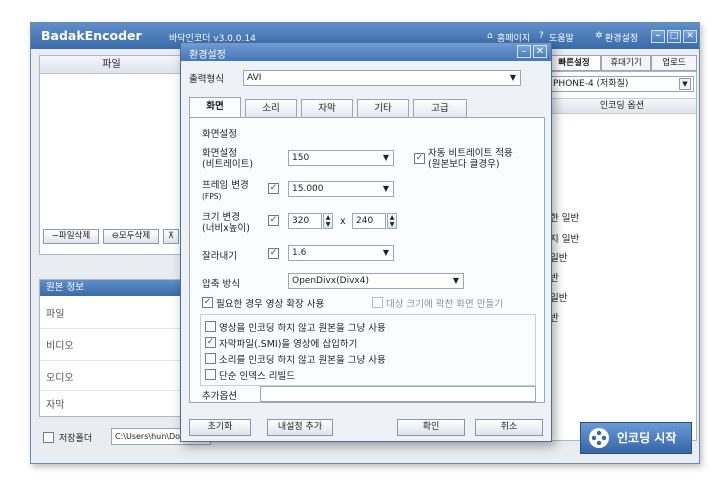 The height and width of the screenshot is (488, 720). Describe the element at coordinates (599, 36) in the screenshot. I see `gear-icon: ✲` at that location.